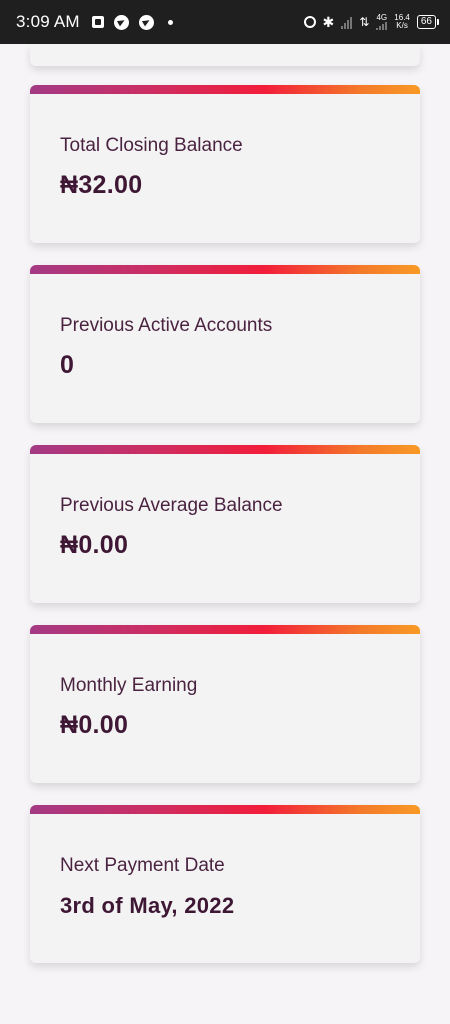  What do you see at coordinates (382, 17) in the screenshot?
I see `network-type-label: 4G` at bounding box center [382, 17].